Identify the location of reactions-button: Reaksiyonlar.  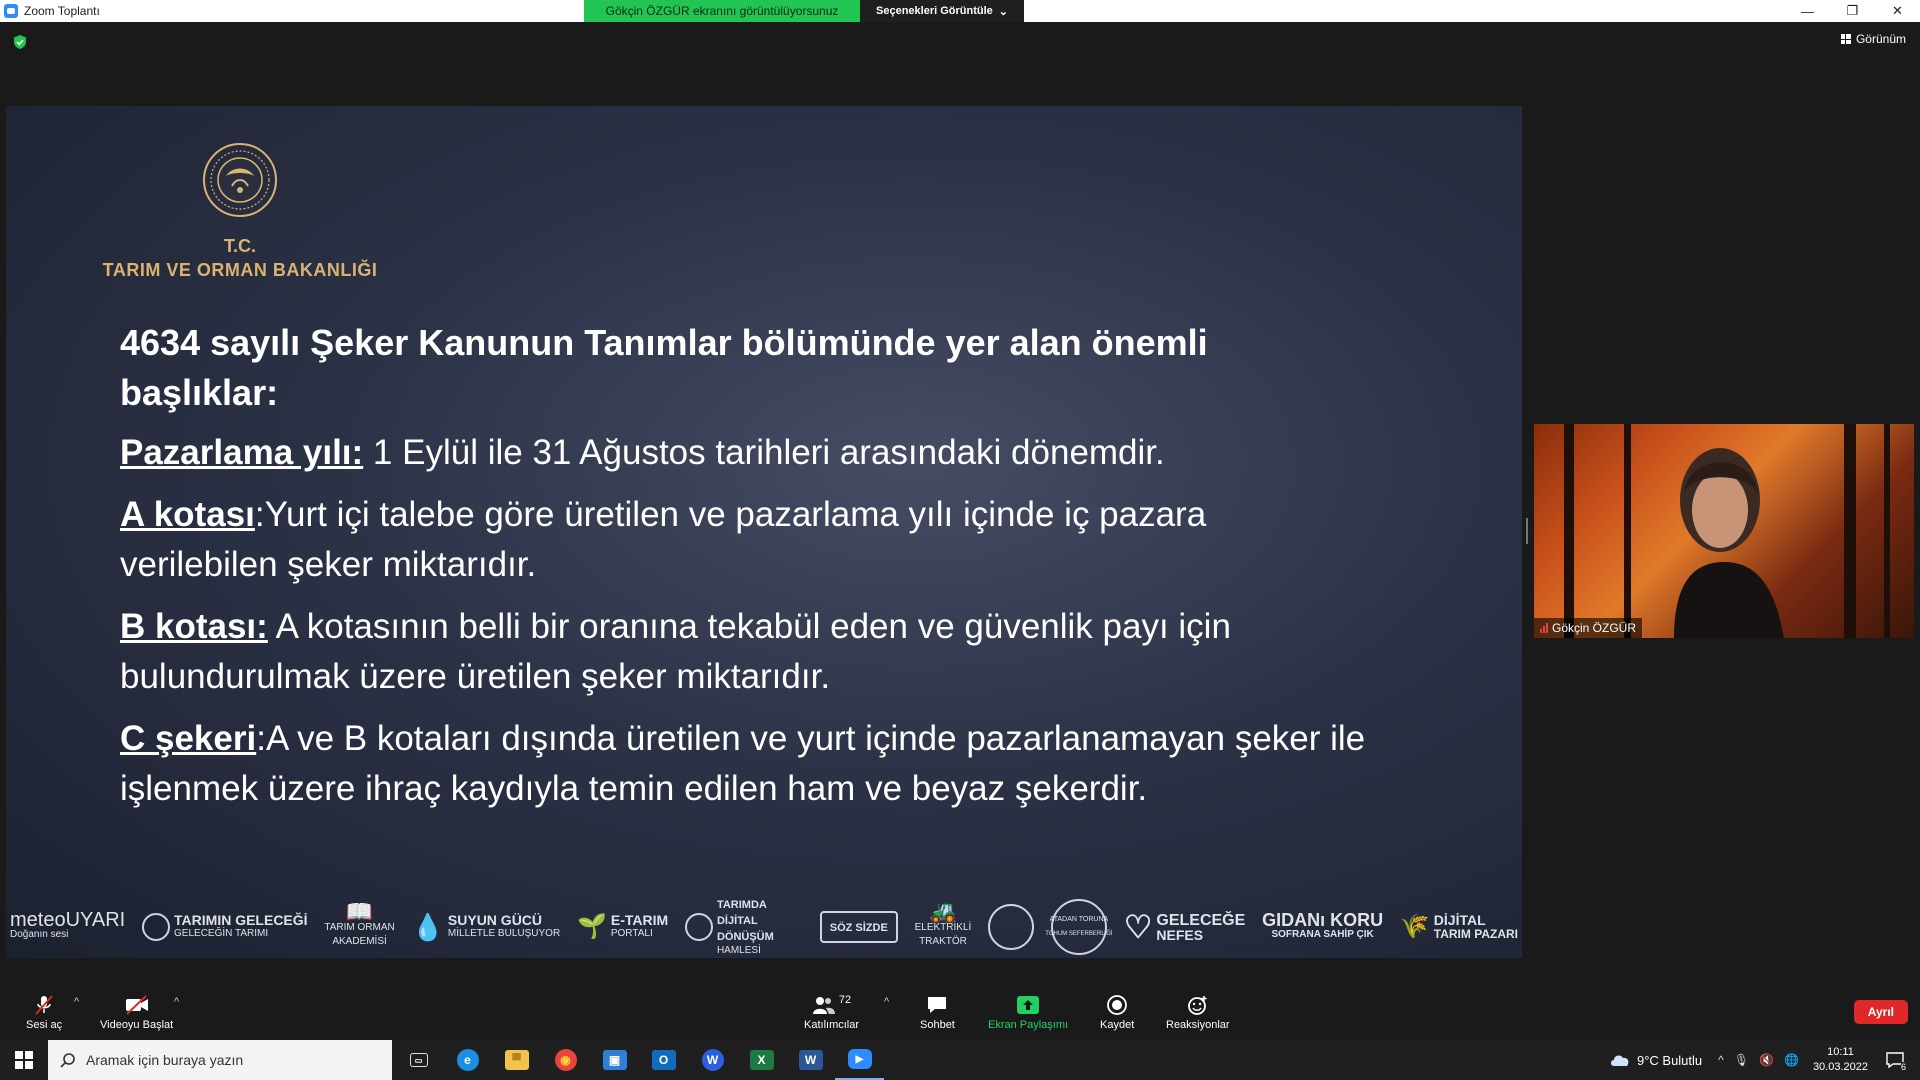
(1198, 1012).